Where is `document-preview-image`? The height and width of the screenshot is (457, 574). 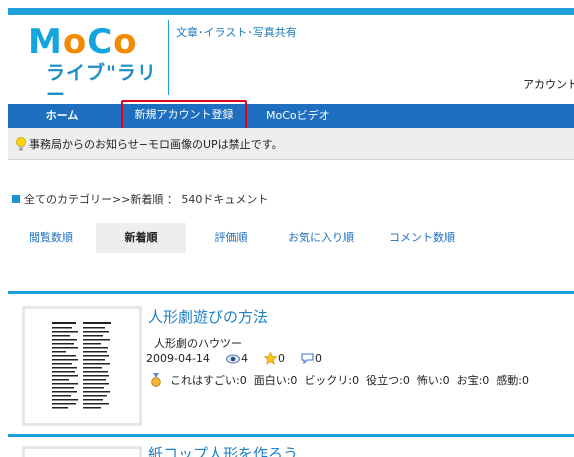
document-preview-image is located at coordinates (82, 367).